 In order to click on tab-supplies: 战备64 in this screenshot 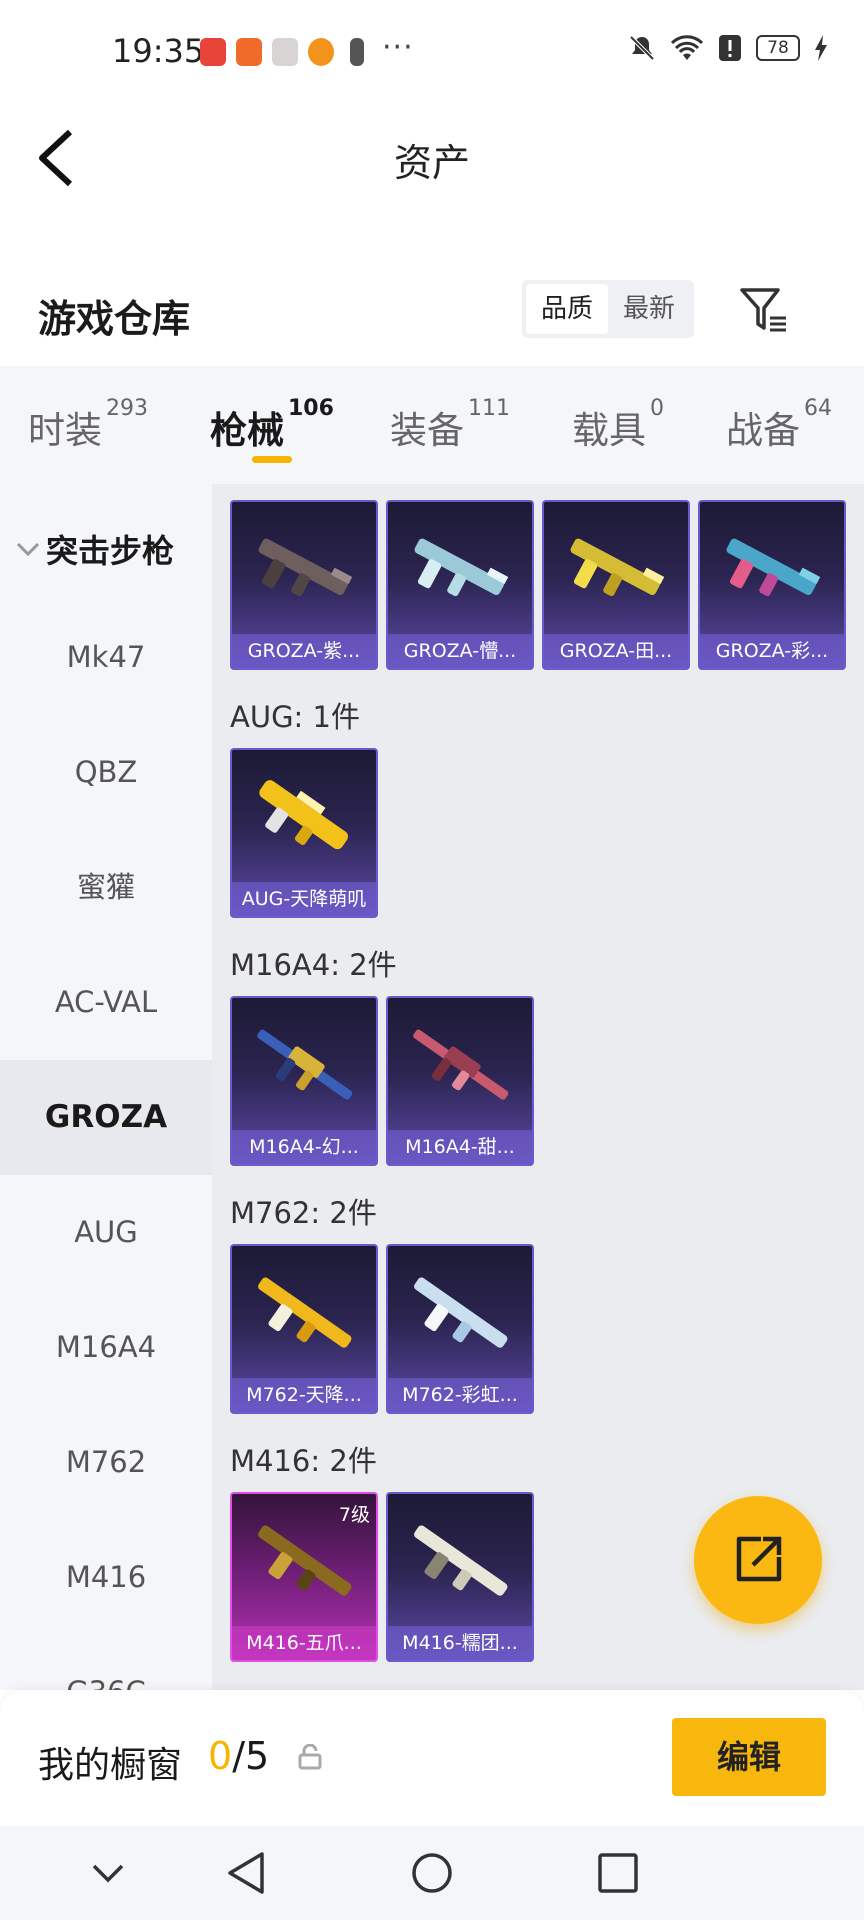, I will do `click(779, 425)`.